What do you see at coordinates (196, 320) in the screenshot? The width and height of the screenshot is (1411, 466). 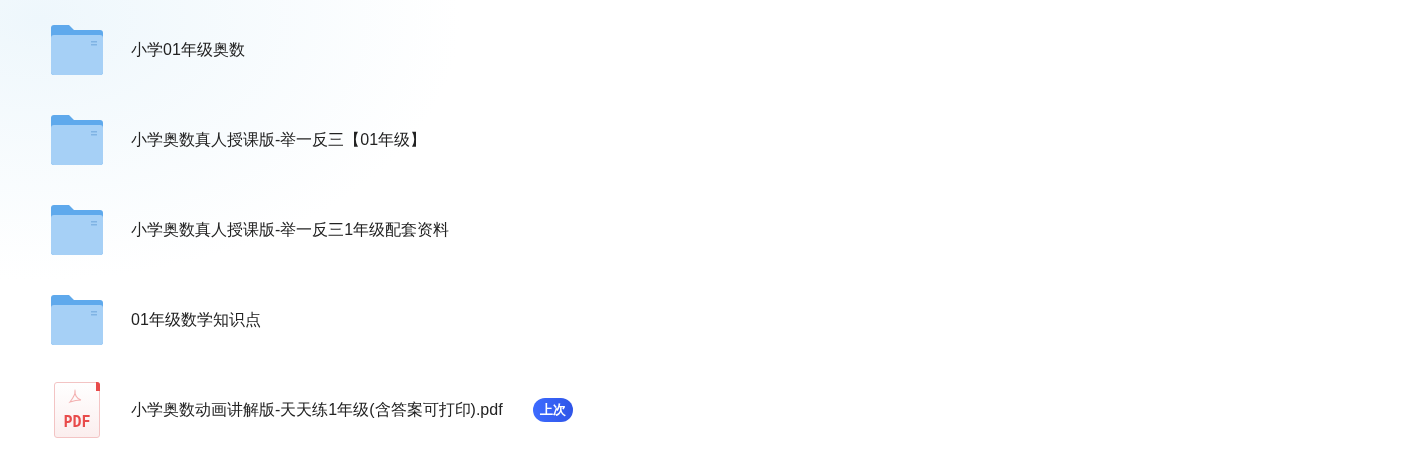 I see `file-name: 01年级数学知识点` at bounding box center [196, 320].